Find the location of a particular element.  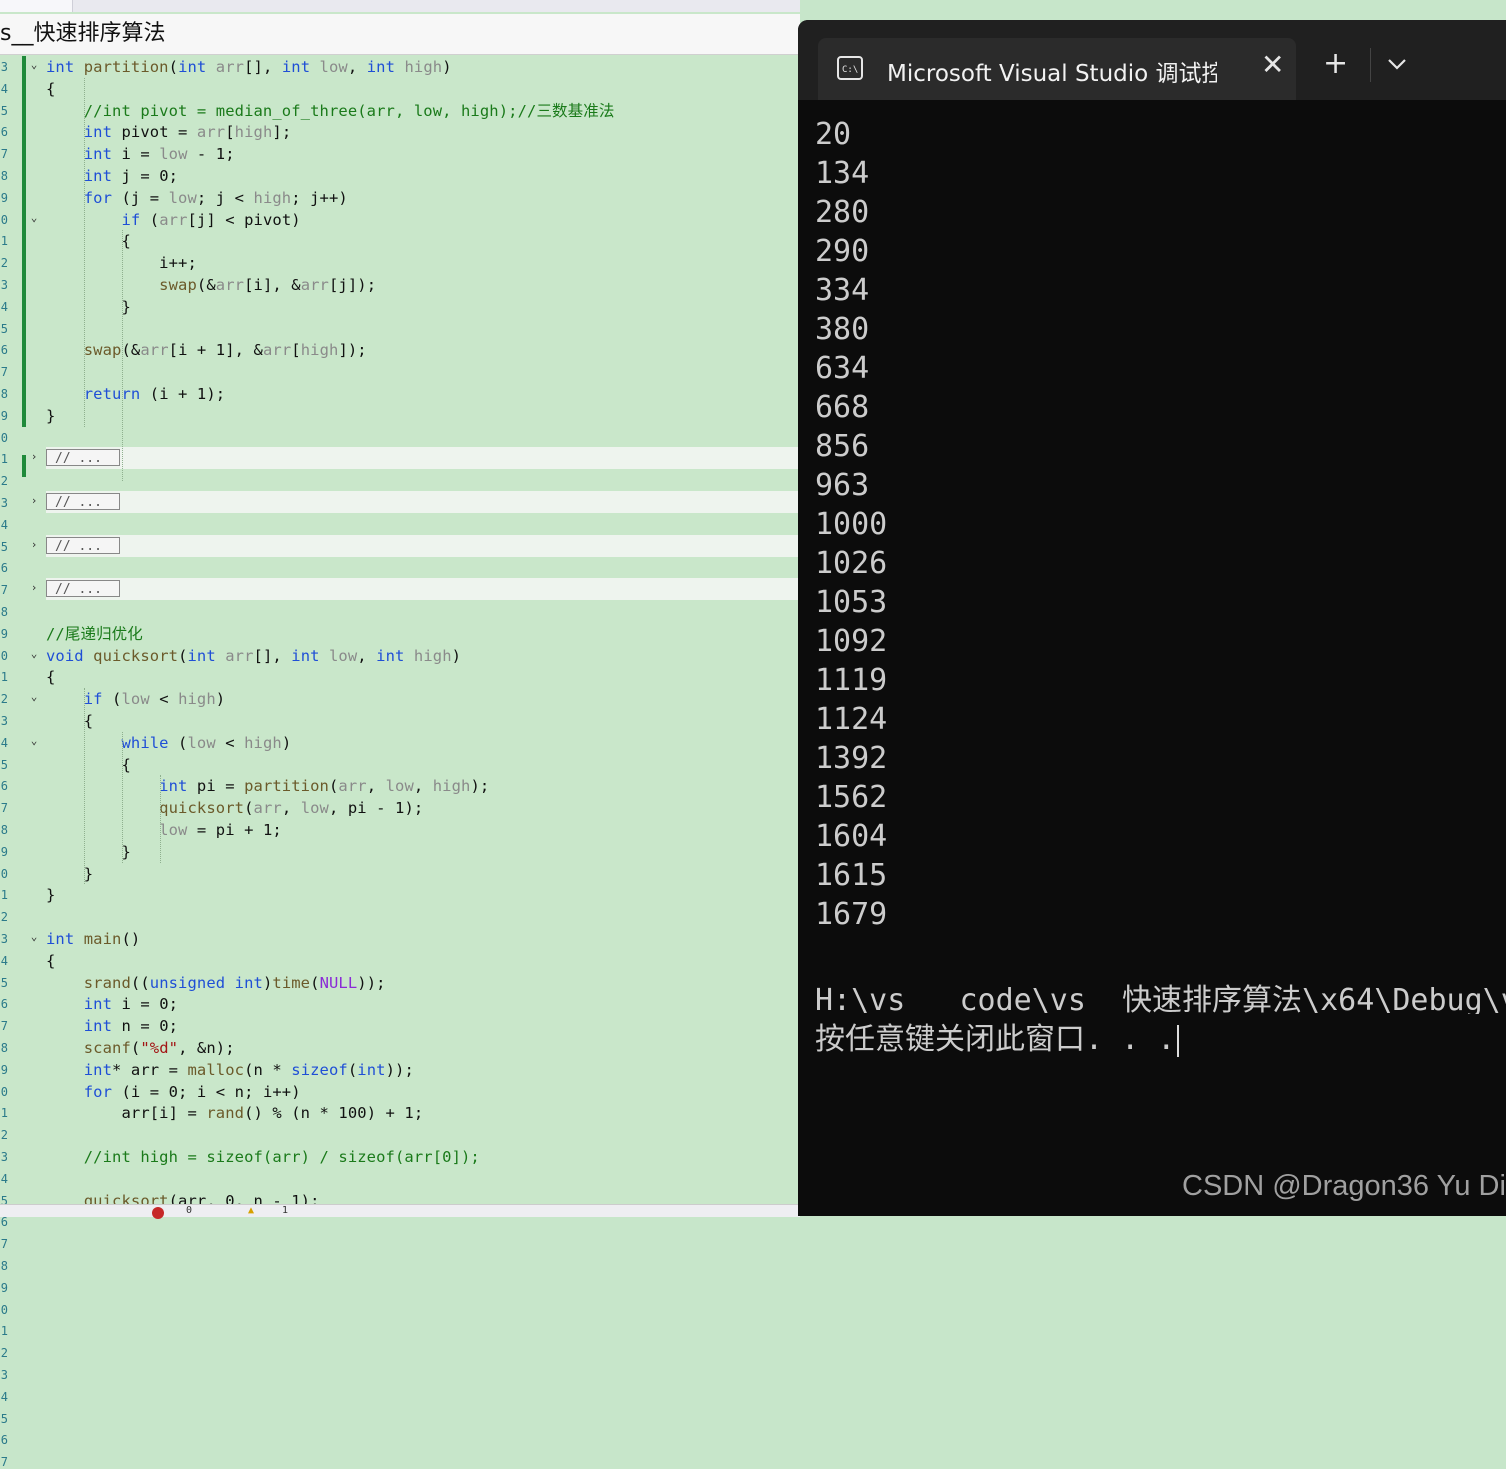

code-line: int pi = partition(arr, low, high); is located at coordinates (267, 786).